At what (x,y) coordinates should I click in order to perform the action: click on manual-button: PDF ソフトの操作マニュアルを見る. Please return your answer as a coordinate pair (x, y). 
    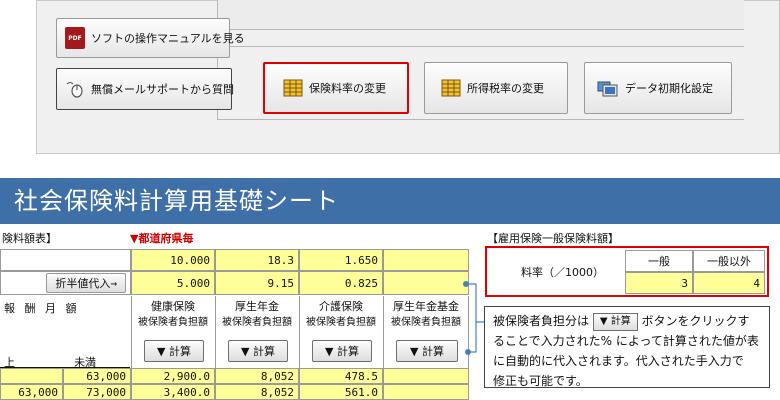
    Looking at the image, I should click on (150, 38).